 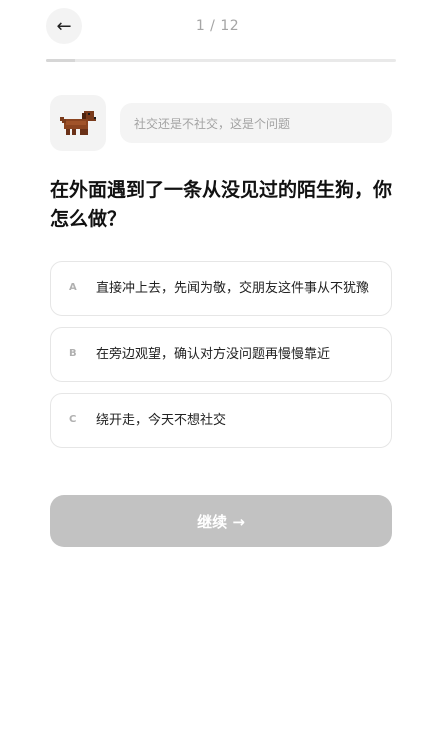 I want to click on question-title: 在外面遇到了一条从没见过的陌生狗，你怎么做？, so click(x=221, y=204).